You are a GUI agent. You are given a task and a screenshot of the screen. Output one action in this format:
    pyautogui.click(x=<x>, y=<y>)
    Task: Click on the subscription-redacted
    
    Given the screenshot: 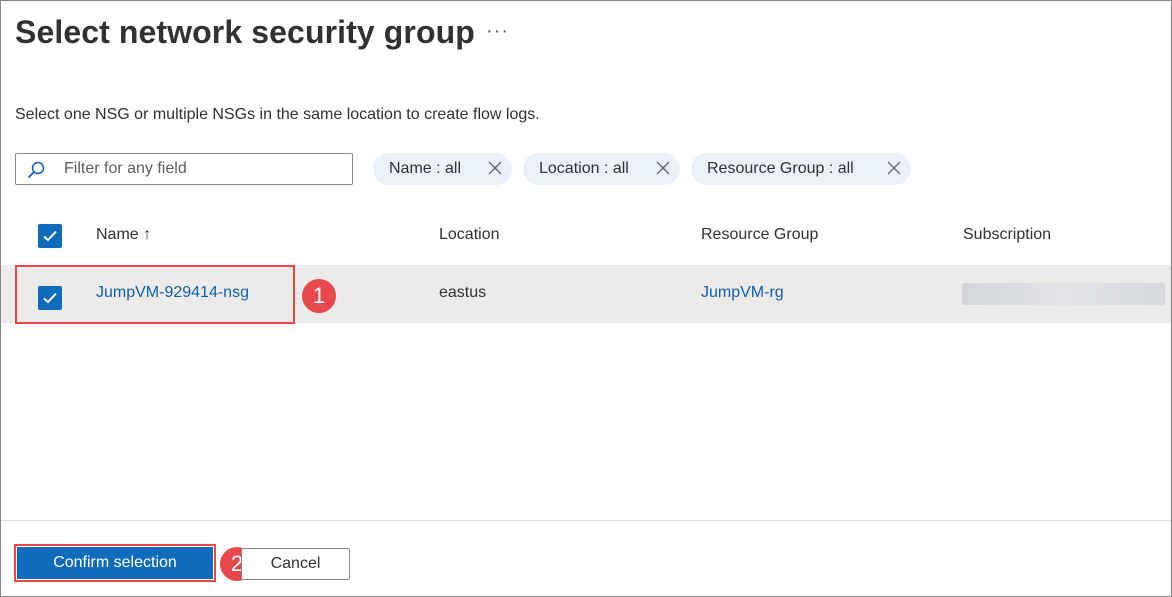 What is the action you would take?
    pyautogui.click(x=1063, y=294)
    